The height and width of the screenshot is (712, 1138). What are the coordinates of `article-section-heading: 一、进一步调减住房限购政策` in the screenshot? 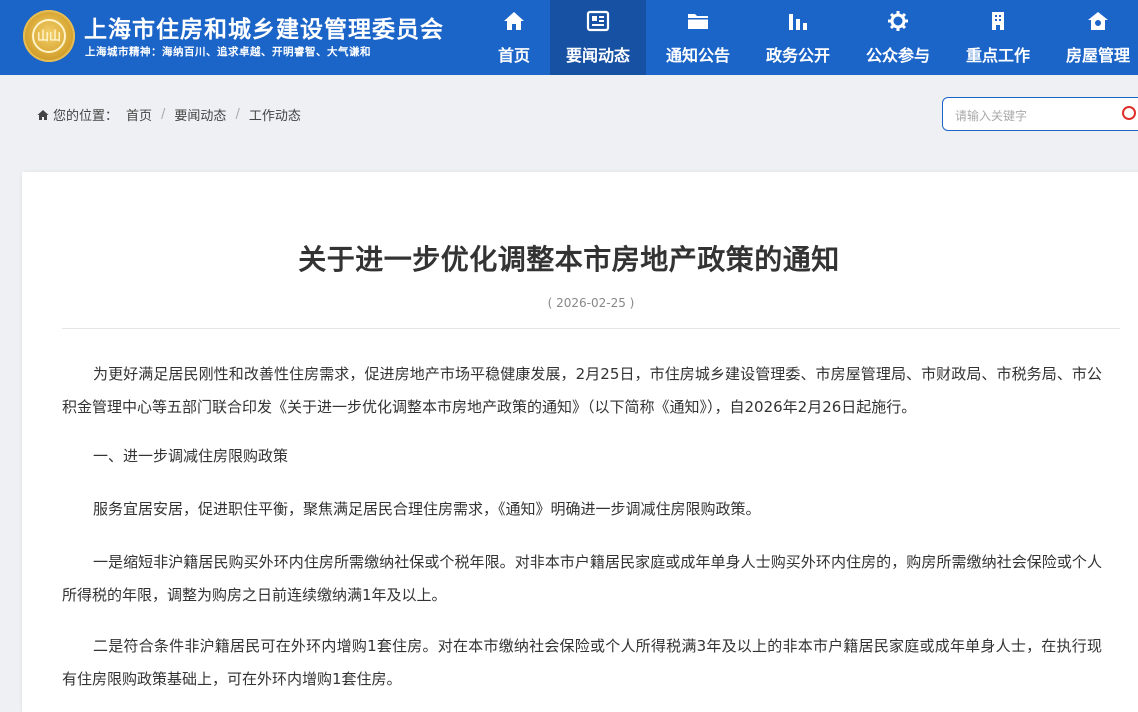 It's located at (191, 456).